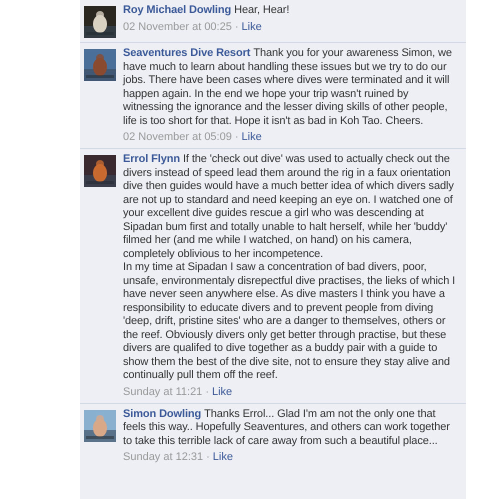  I want to click on comment-timestamp: Sunday at 12:31, so click(163, 457).